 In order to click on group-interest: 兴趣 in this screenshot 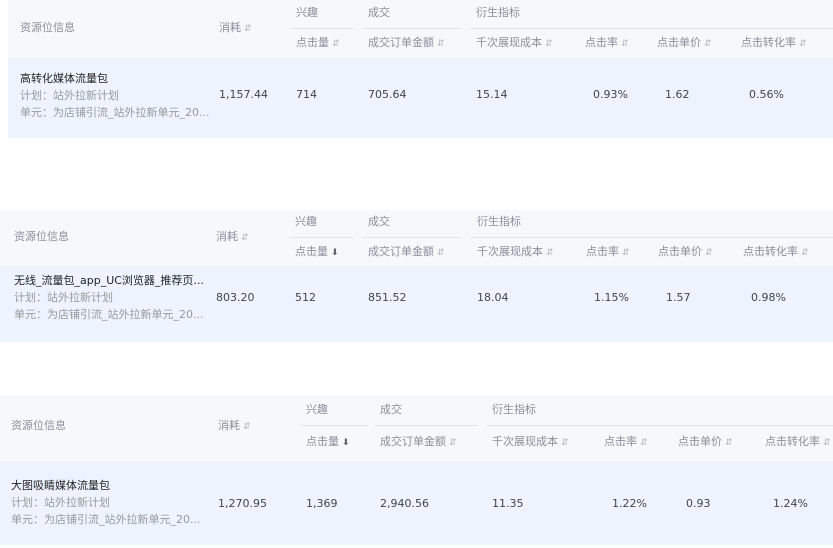, I will do `click(307, 13)`.